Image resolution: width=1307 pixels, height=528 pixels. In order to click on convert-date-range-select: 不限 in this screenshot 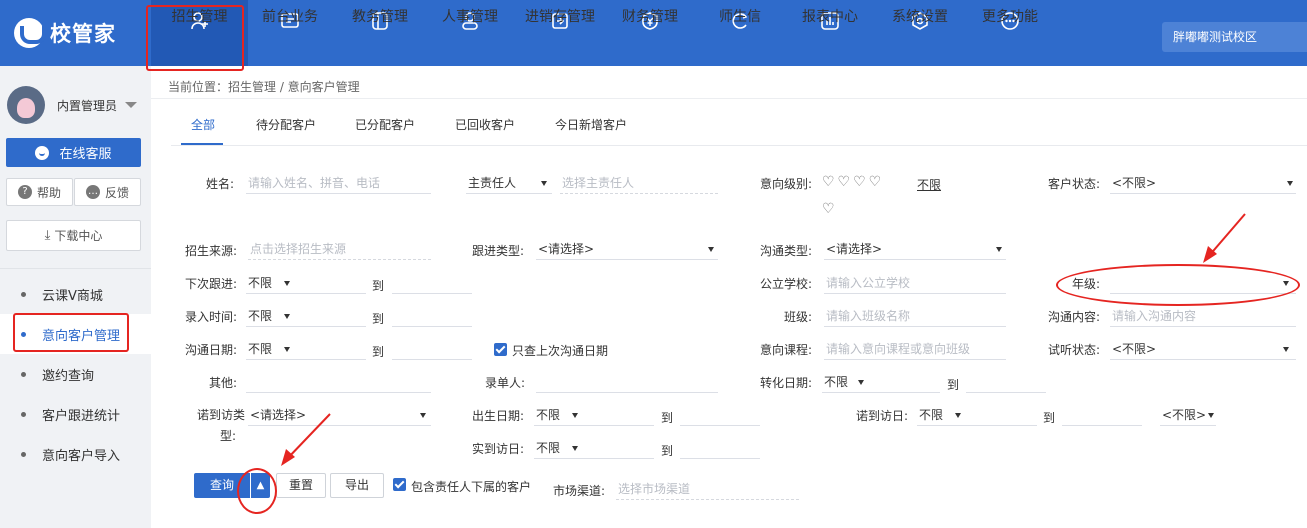, I will do `click(881, 382)`.